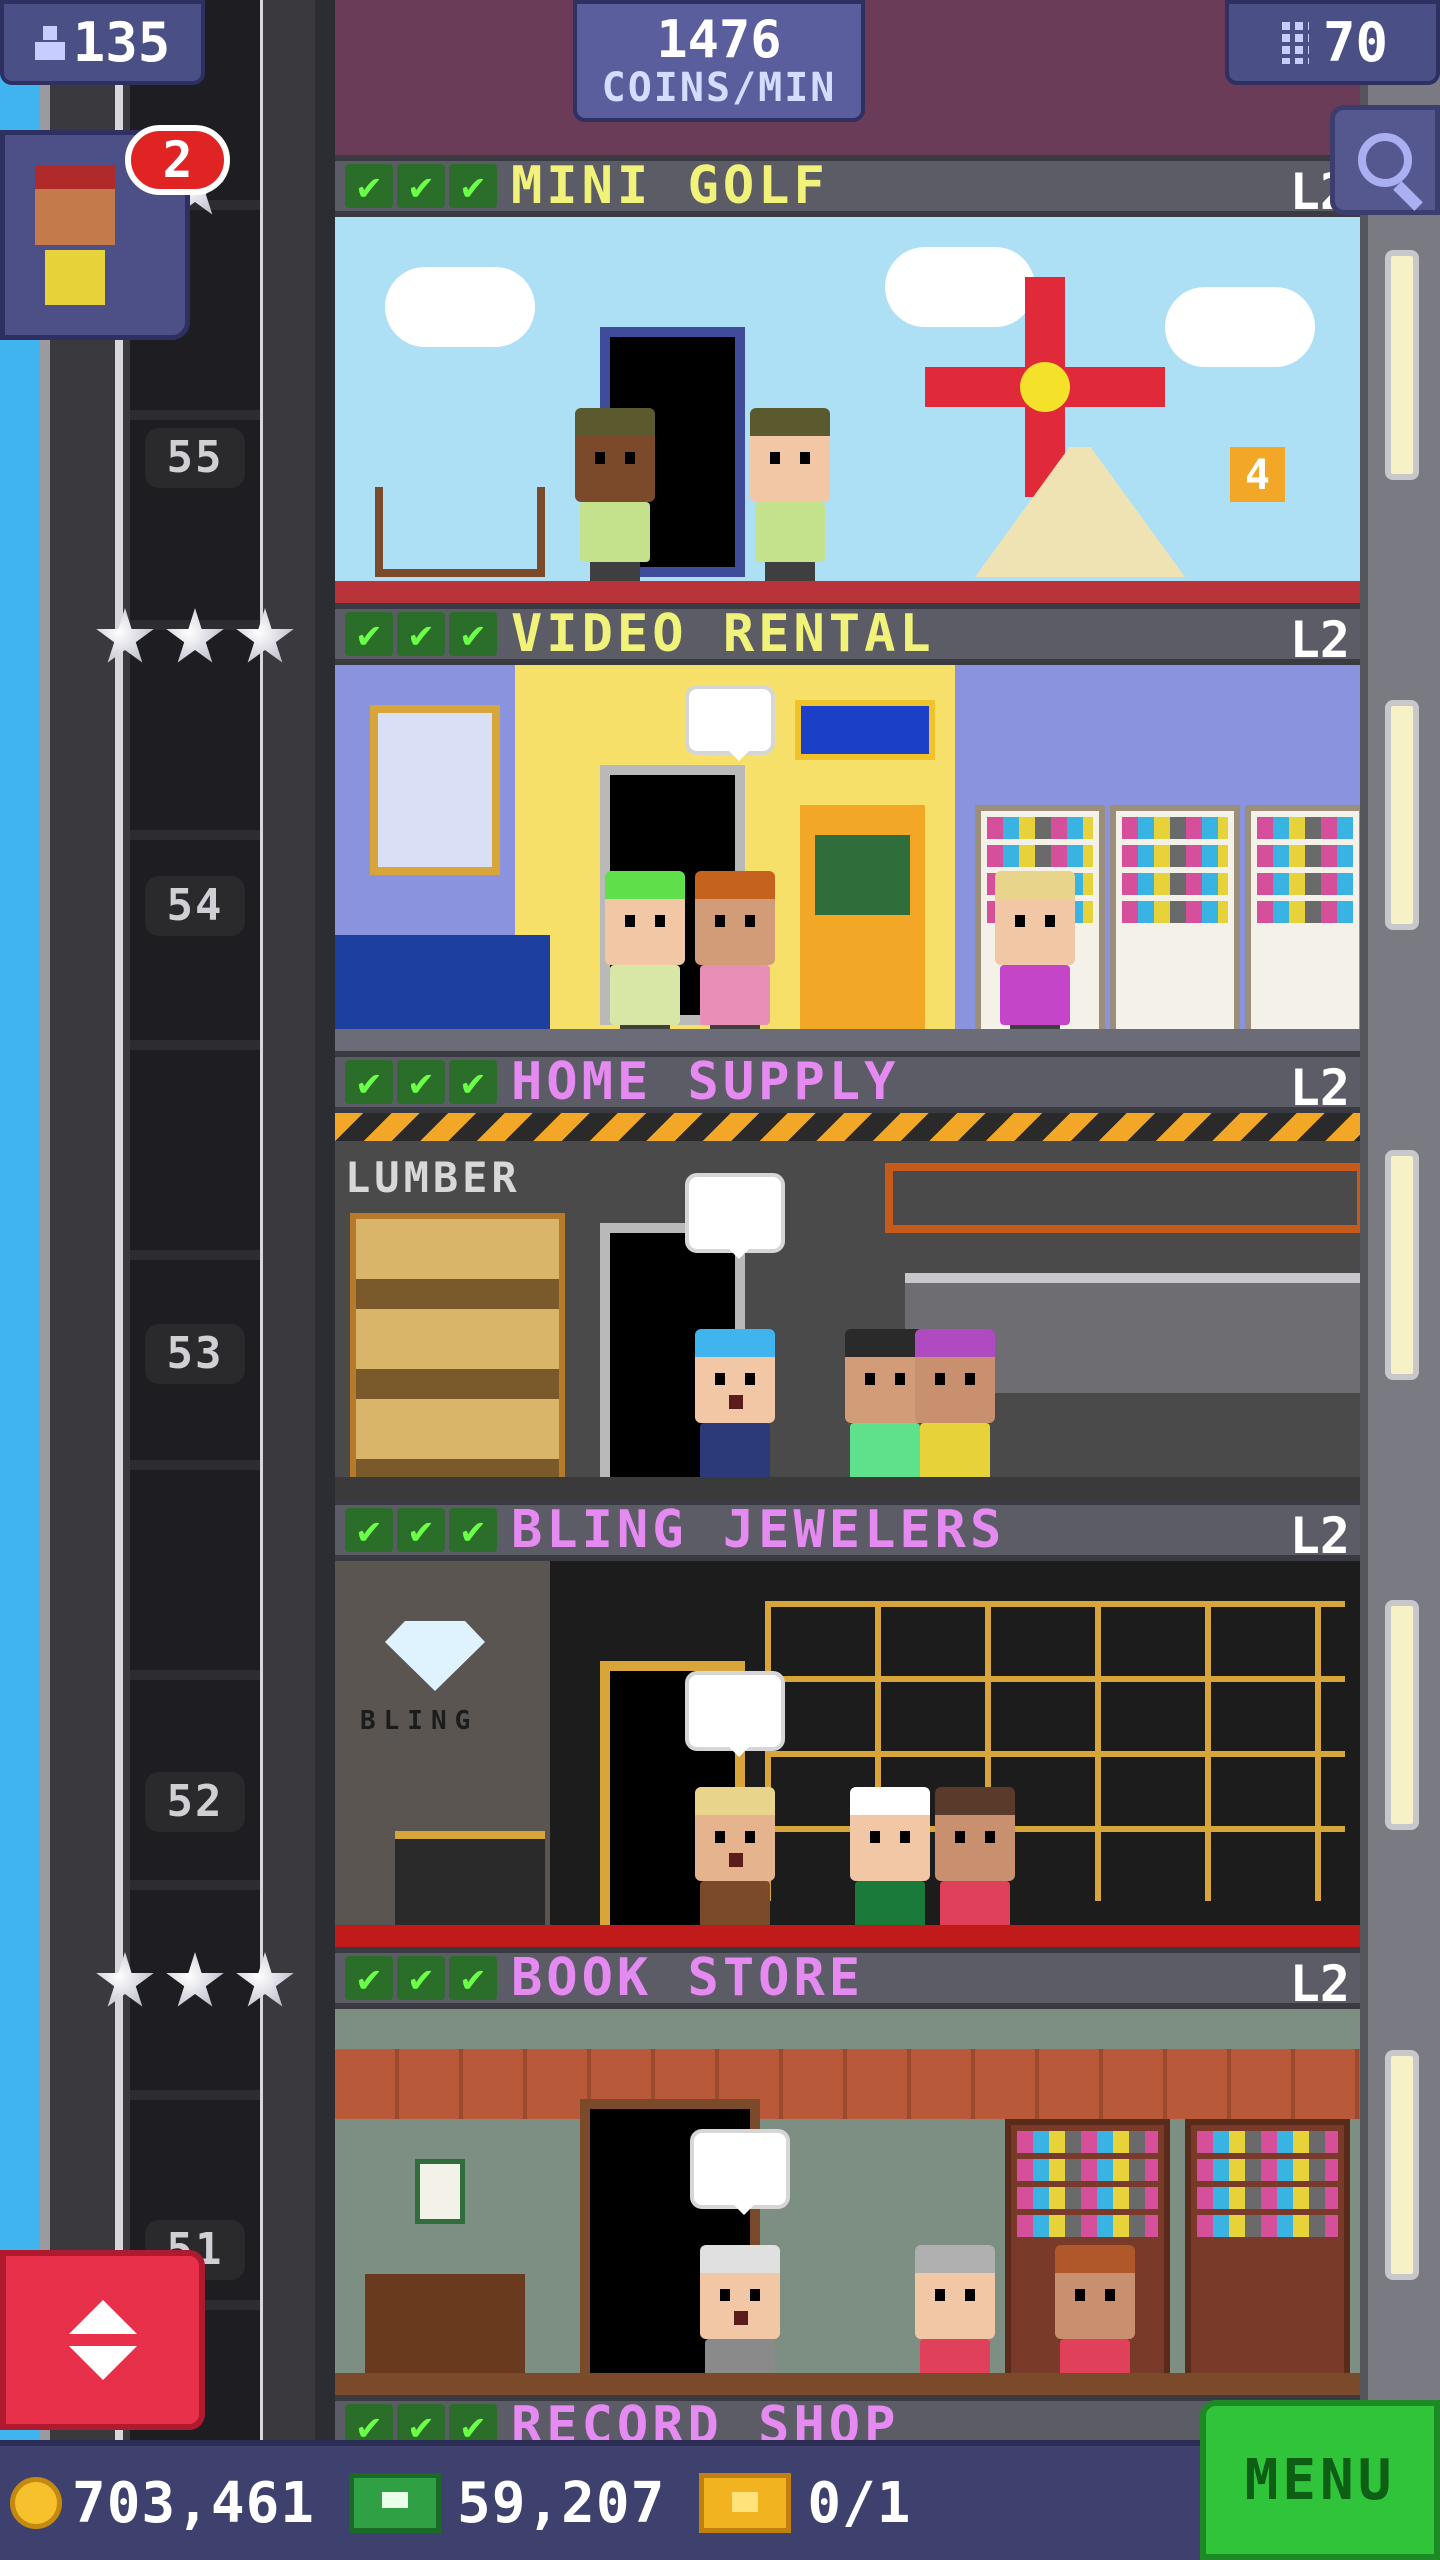 Image resolution: width=1440 pixels, height=2560 pixels. What do you see at coordinates (862, 920) in the screenshot?
I see `arcade-cabinet` at bounding box center [862, 920].